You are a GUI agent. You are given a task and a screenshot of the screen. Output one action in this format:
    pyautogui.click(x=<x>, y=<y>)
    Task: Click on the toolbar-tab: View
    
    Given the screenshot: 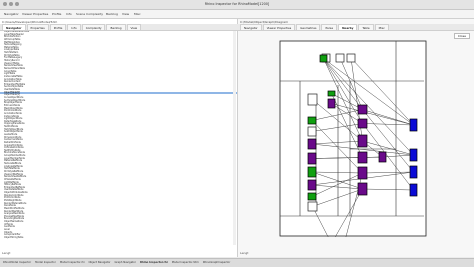 What is the action you would take?
    pyautogui.click(x=125, y=14)
    